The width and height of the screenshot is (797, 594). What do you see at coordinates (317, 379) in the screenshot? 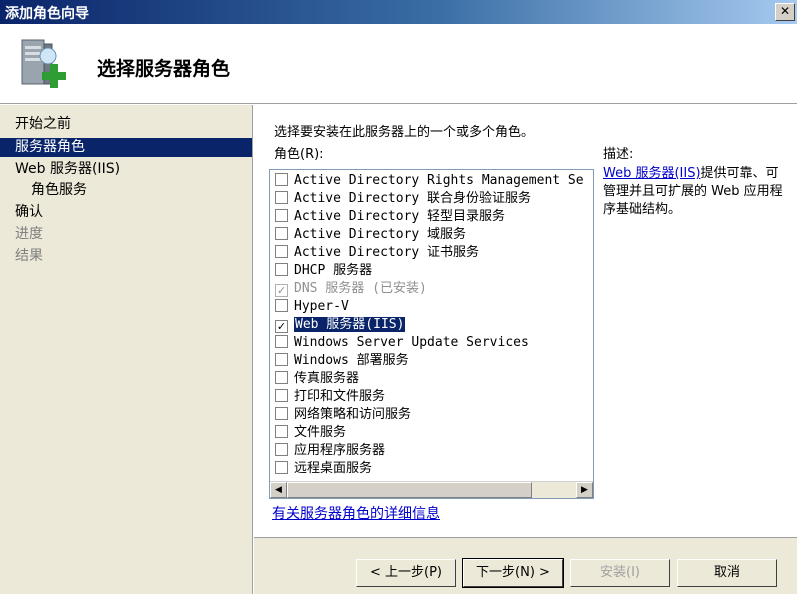
I see `role-item: 传真服务器` at bounding box center [317, 379].